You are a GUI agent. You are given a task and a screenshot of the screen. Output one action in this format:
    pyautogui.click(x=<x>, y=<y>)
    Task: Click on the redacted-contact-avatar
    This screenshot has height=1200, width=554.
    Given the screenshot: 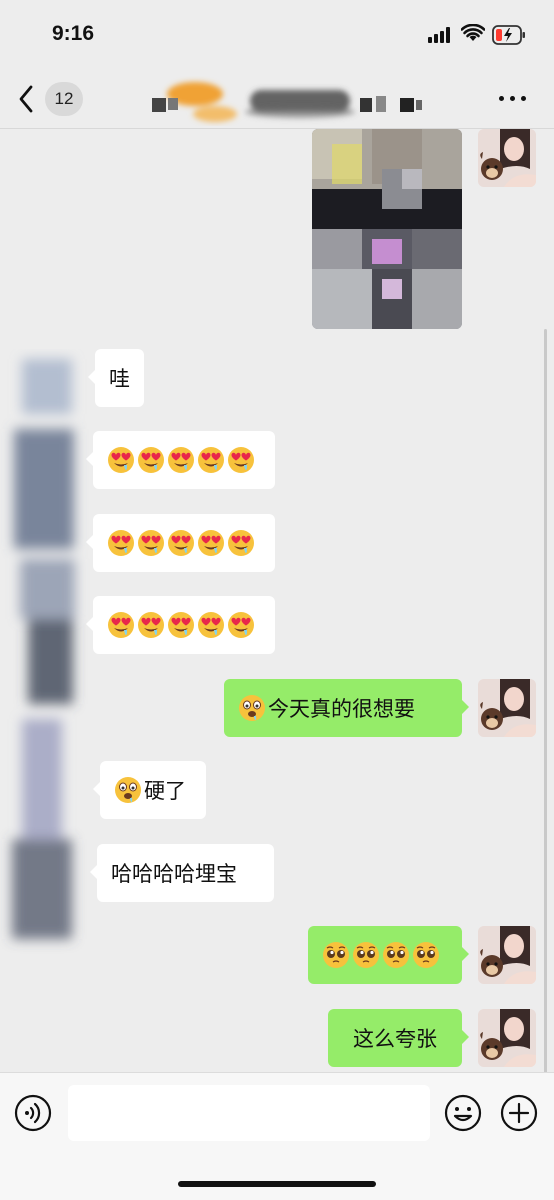 What is the action you would take?
    pyautogui.click(x=45, y=654)
    